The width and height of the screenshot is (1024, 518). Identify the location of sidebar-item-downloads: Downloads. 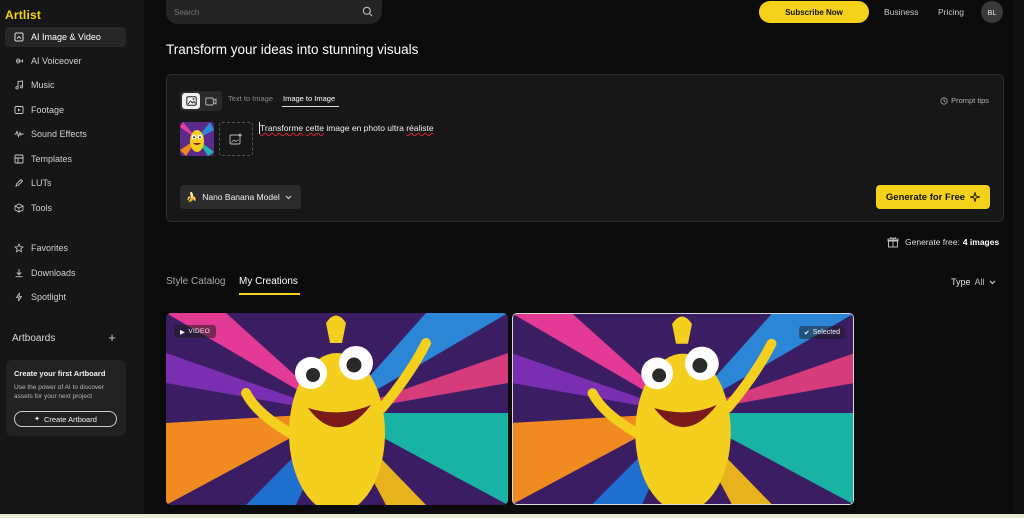
(65, 273).